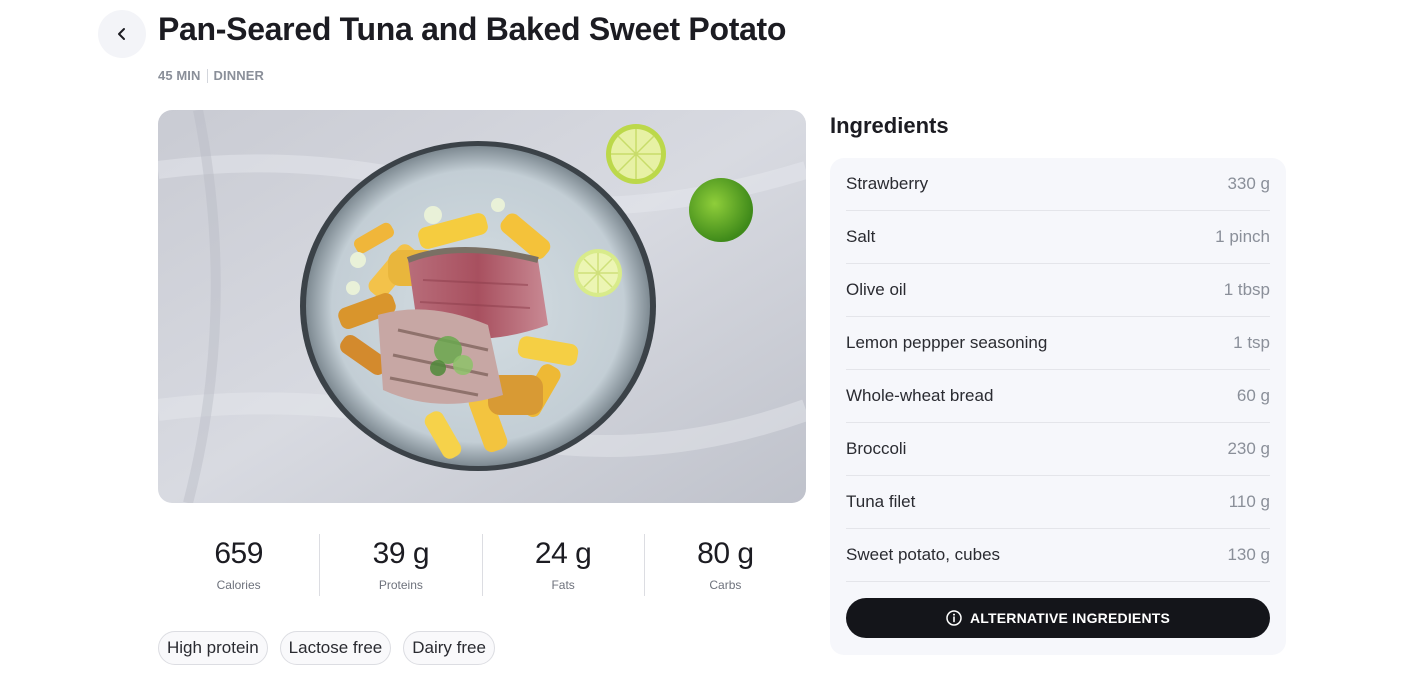  I want to click on stat-fats: 24 g Fats, so click(564, 565).